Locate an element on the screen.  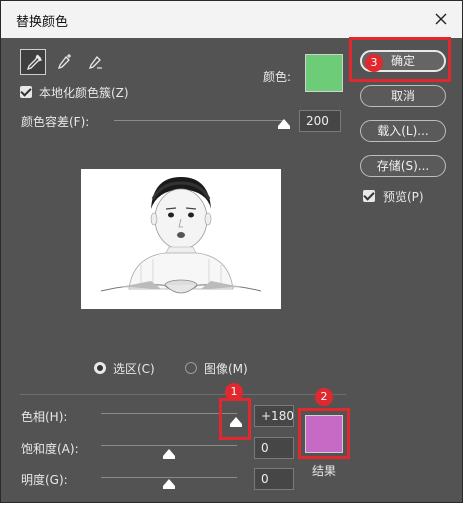
marker-3-badge: 3 is located at coordinates (374, 63).